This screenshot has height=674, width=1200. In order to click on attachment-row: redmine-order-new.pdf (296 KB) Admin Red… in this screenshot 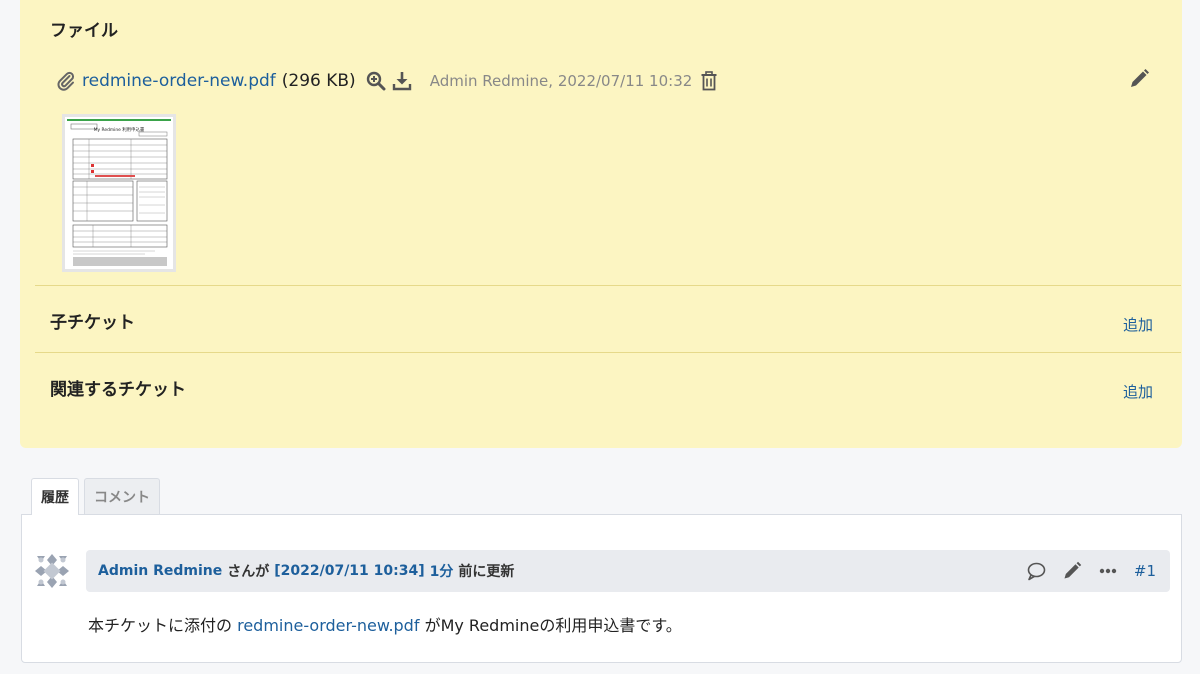, I will do `click(387, 81)`.